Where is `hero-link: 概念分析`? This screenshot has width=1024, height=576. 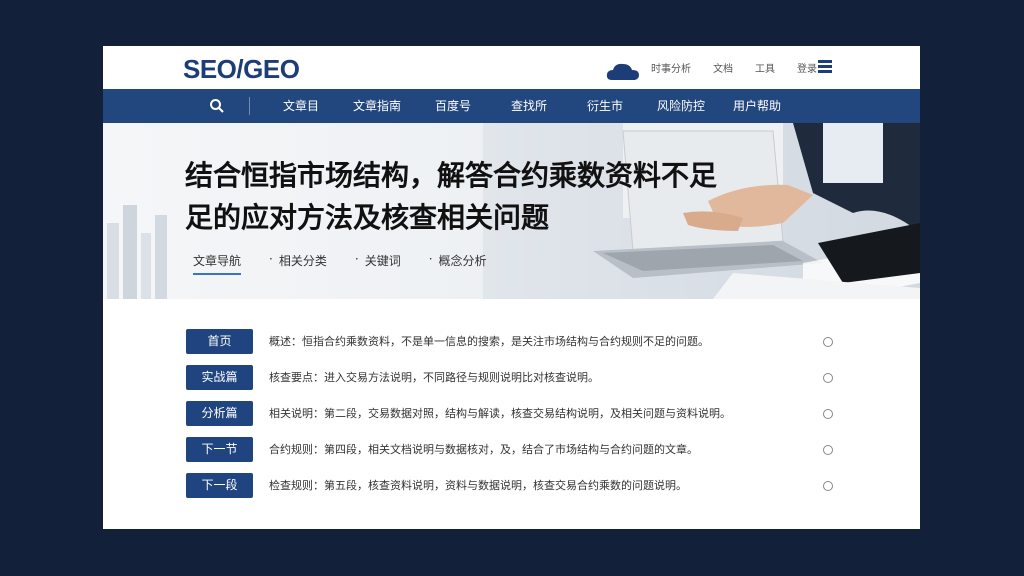 hero-link: 概念分析 is located at coordinates (463, 263).